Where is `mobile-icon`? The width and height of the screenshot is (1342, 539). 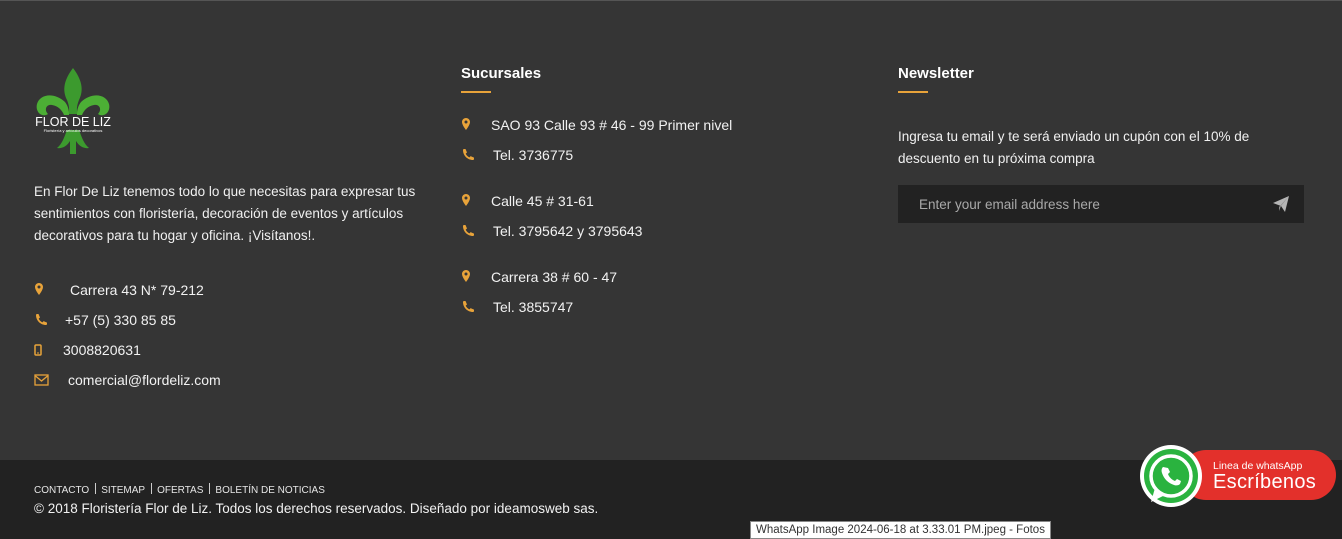
mobile-icon is located at coordinates (38, 350).